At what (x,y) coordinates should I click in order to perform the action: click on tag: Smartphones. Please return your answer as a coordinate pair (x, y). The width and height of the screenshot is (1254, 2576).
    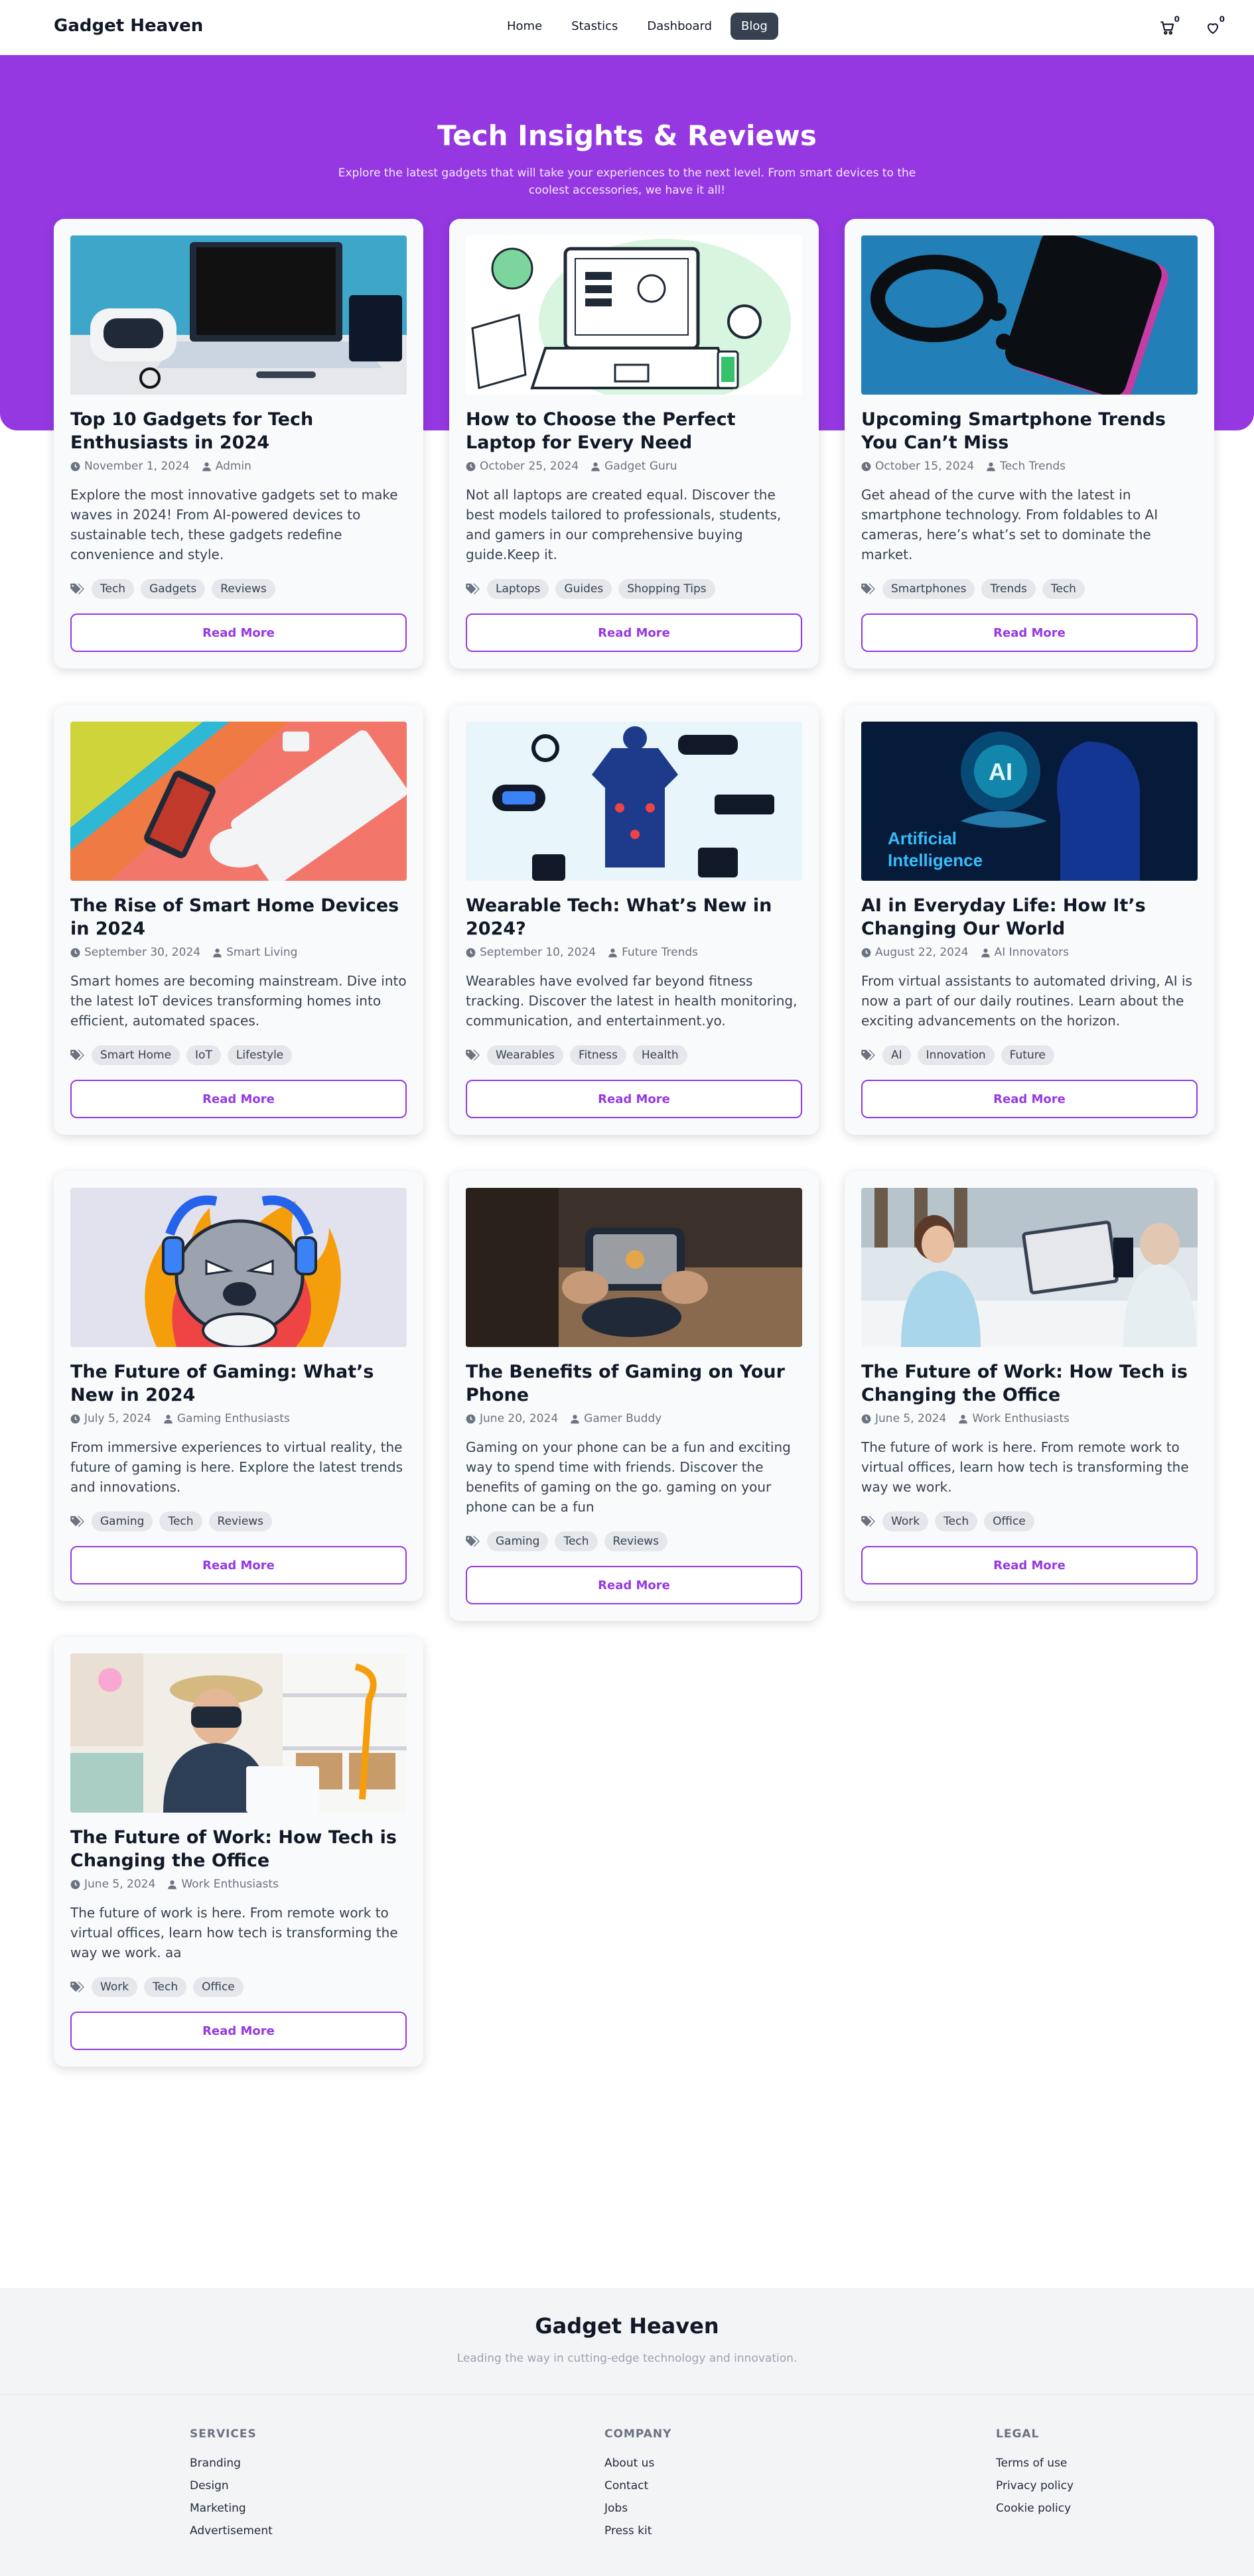
    Looking at the image, I should click on (928, 589).